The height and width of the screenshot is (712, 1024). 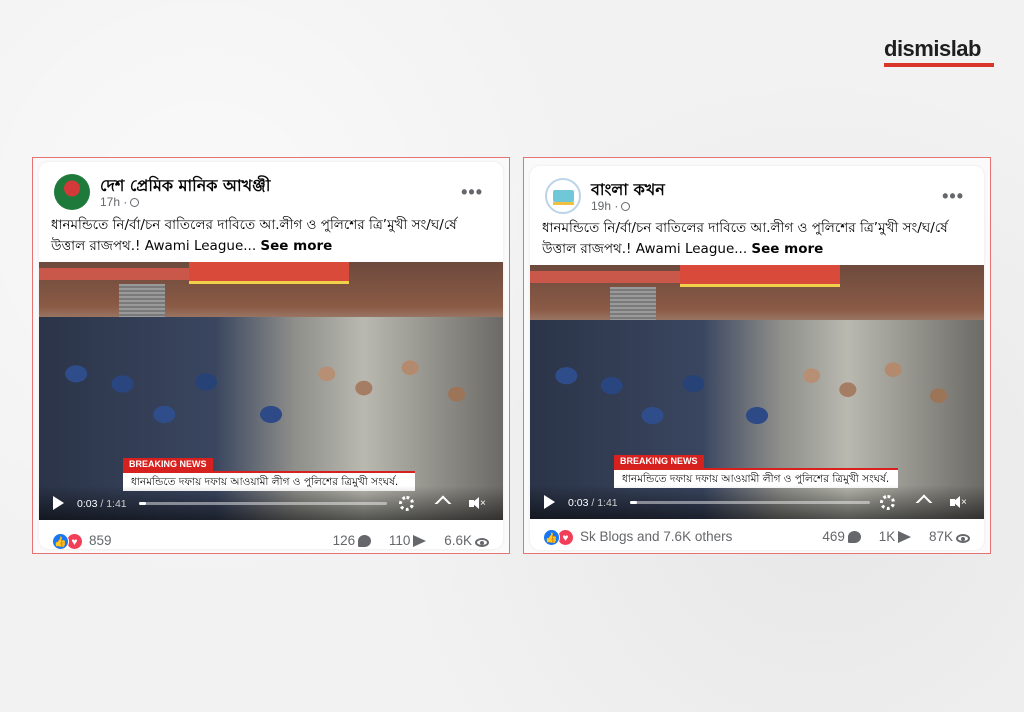 I want to click on dismislab-logo: dismislab, so click(x=932, y=48).